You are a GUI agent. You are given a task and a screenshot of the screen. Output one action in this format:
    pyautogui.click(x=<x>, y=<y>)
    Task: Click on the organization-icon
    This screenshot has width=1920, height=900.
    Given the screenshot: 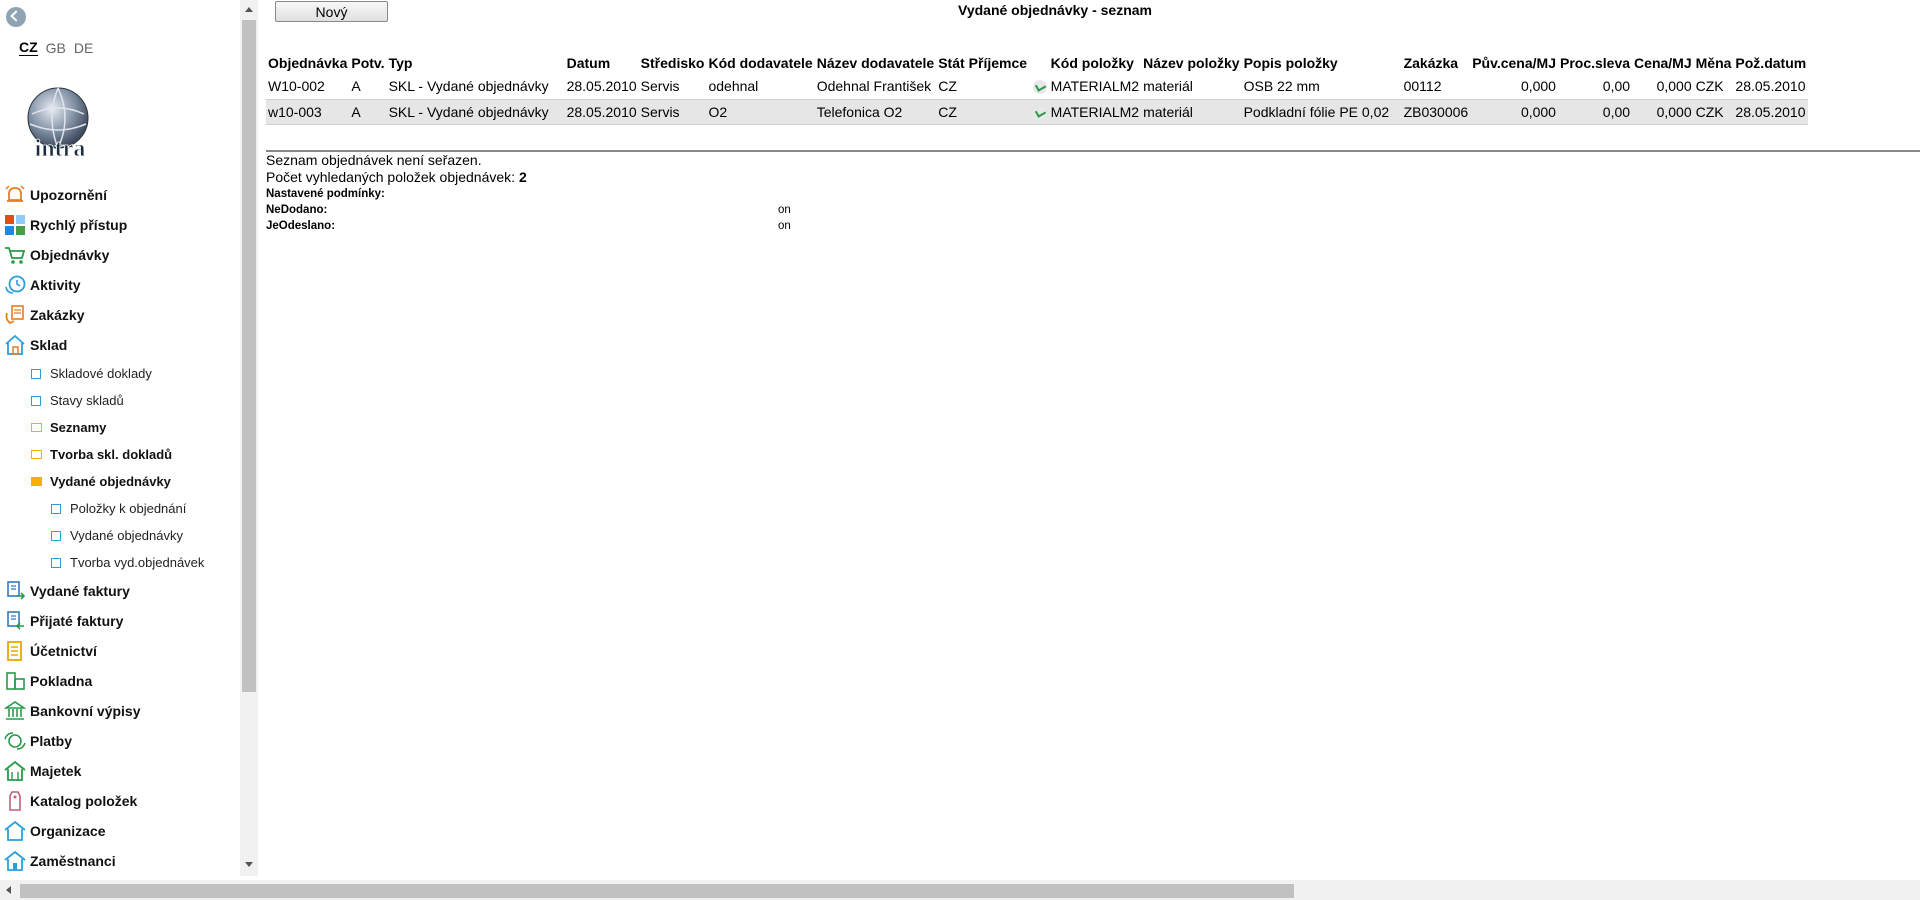 What is the action you would take?
    pyautogui.click(x=15, y=831)
    